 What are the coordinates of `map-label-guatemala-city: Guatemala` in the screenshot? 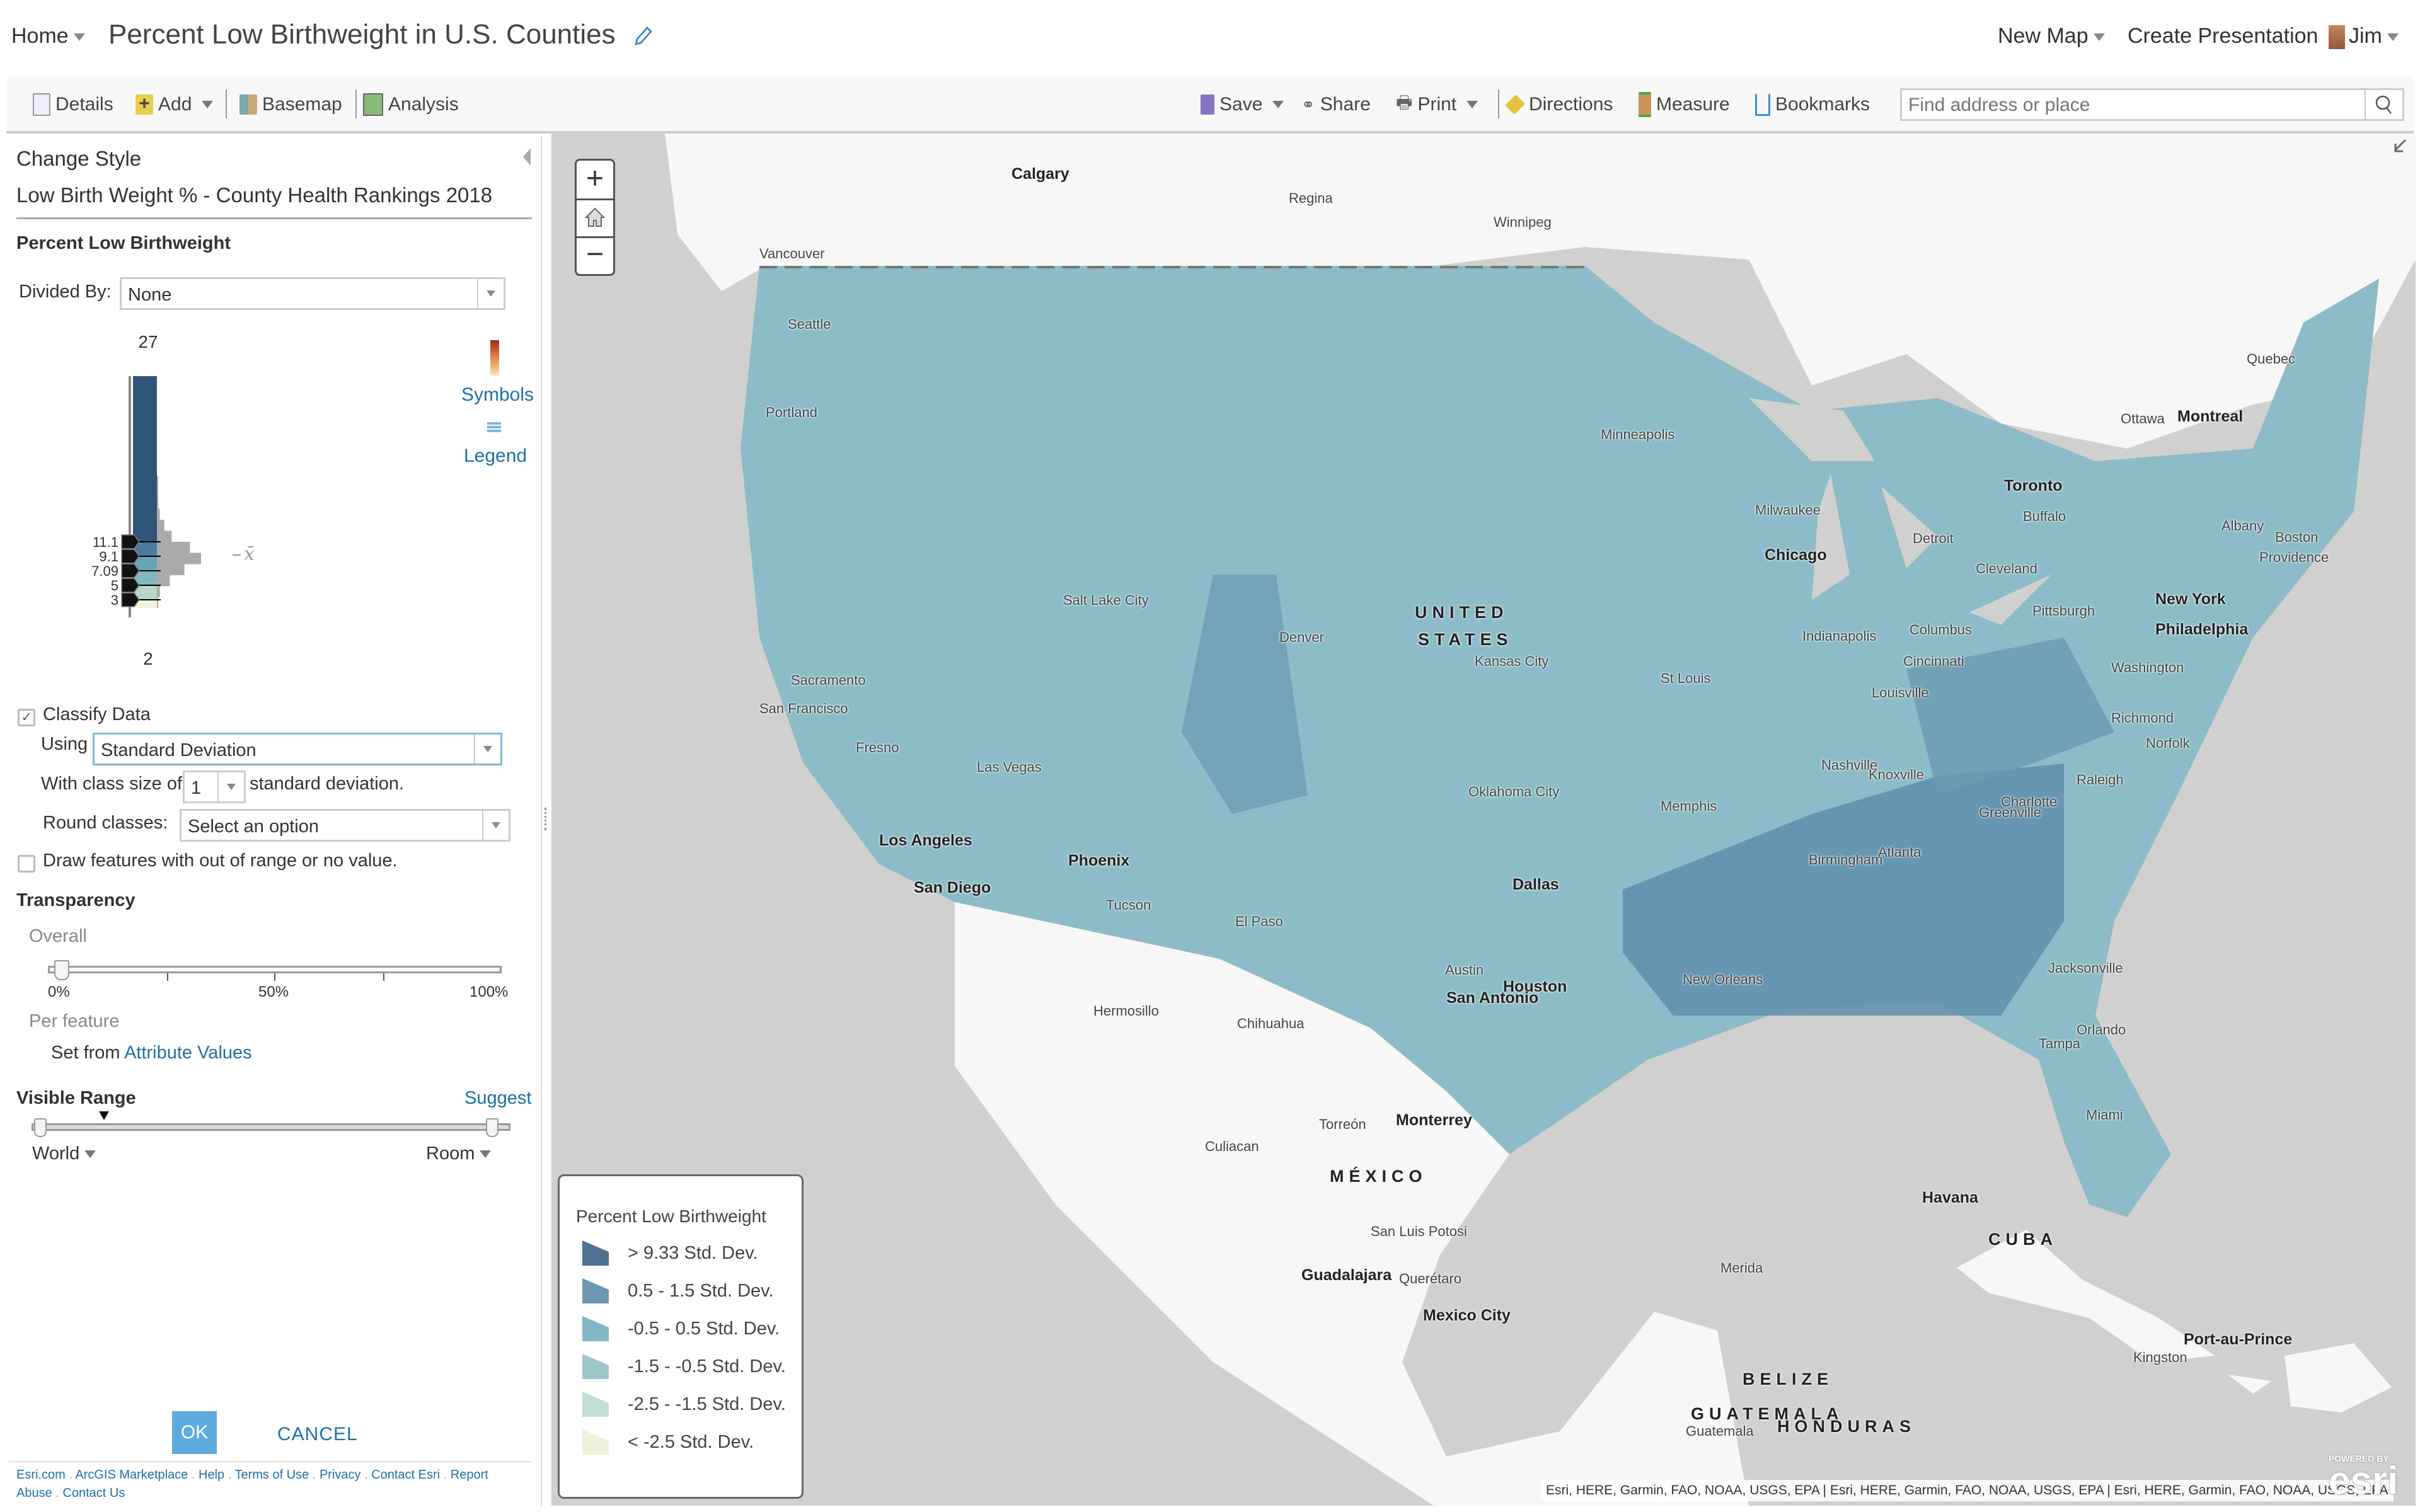 It's located at (1720, 1431).